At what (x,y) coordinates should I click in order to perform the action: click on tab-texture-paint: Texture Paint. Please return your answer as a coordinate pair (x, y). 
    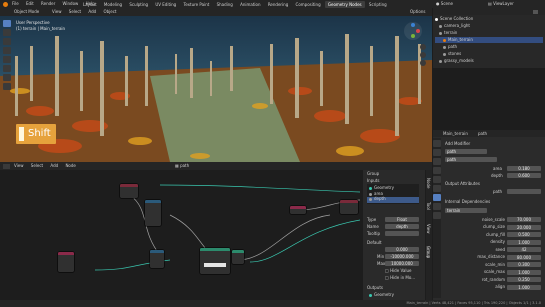
    Looking at the image, I should click on (197, 4).